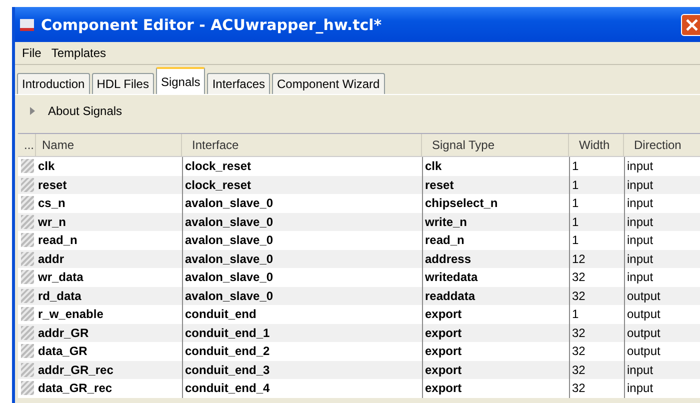  What do you see at coordinates (63, 333) in the screenshot?
I see `table-cell-text: addr_GR` at bounding box center [63, 333].